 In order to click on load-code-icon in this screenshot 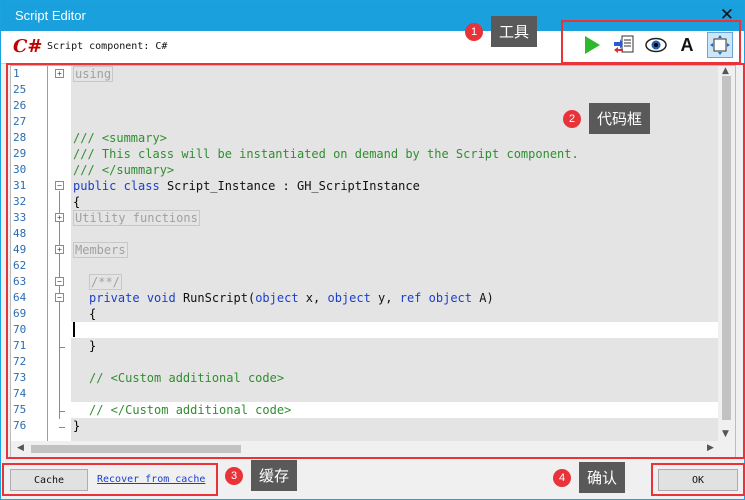, I will do `click(624, 45)`.